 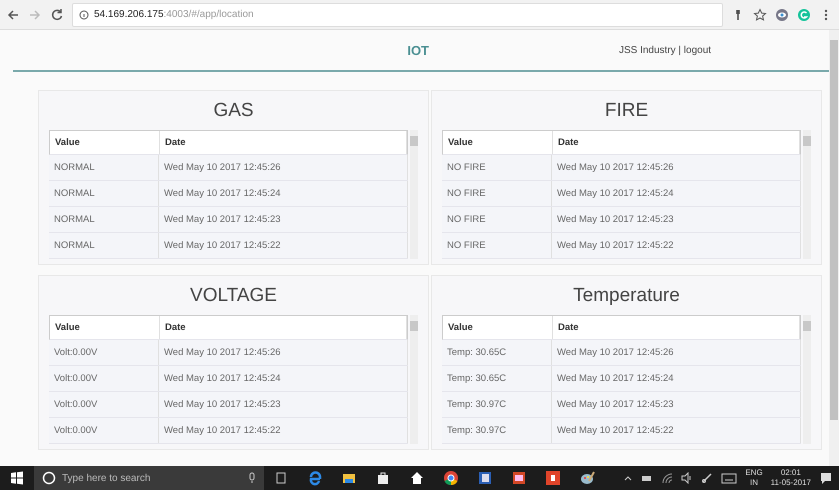 What do you see at coordinates (519, 478) in the screenshot?
I see `slides-icon` at bounding box center [519, 478].